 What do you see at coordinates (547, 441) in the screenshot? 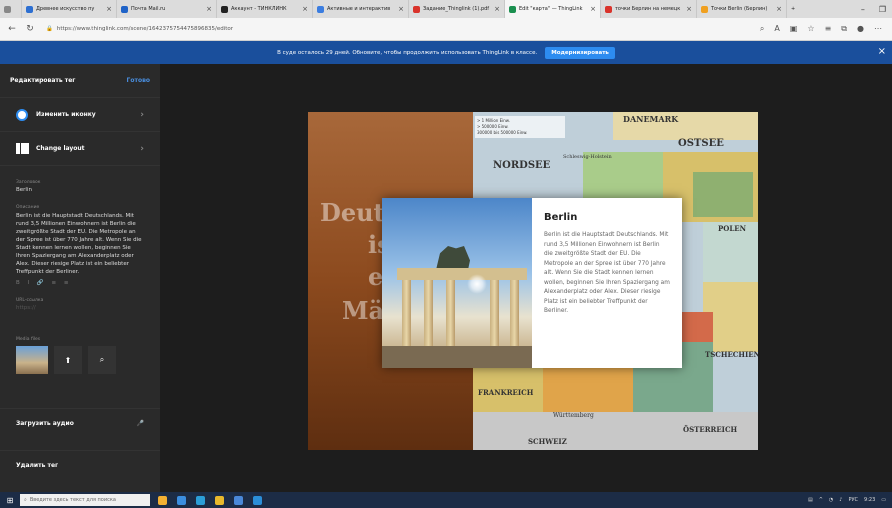
I see `map-label: SCHWEIZ` at bounding box center [547, 441].